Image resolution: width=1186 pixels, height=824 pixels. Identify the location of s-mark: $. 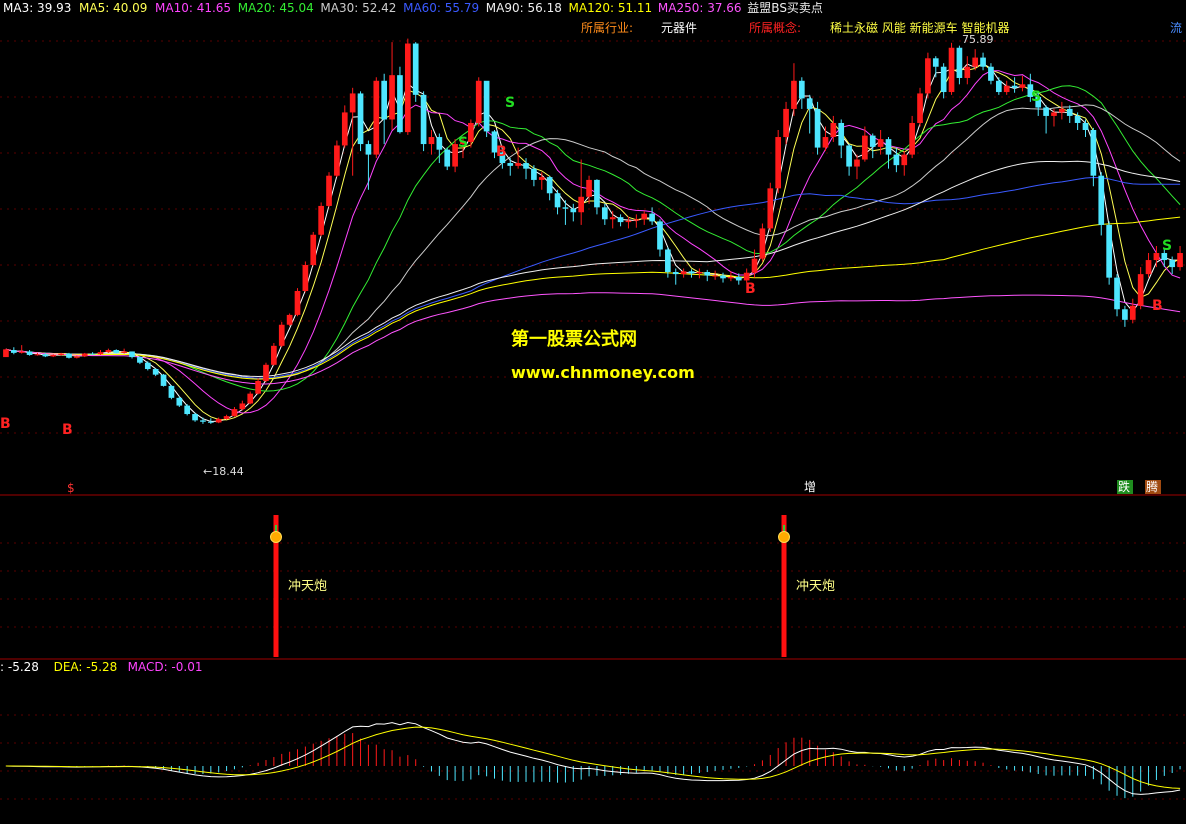
(71, 488).